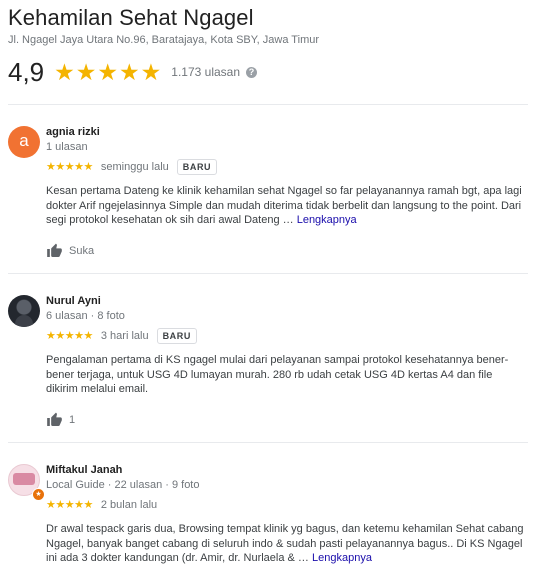 This screenshot has height=573, width=544. I want to click on business-name: Kehamilan Sehat Ngagel, so click(131, 17).